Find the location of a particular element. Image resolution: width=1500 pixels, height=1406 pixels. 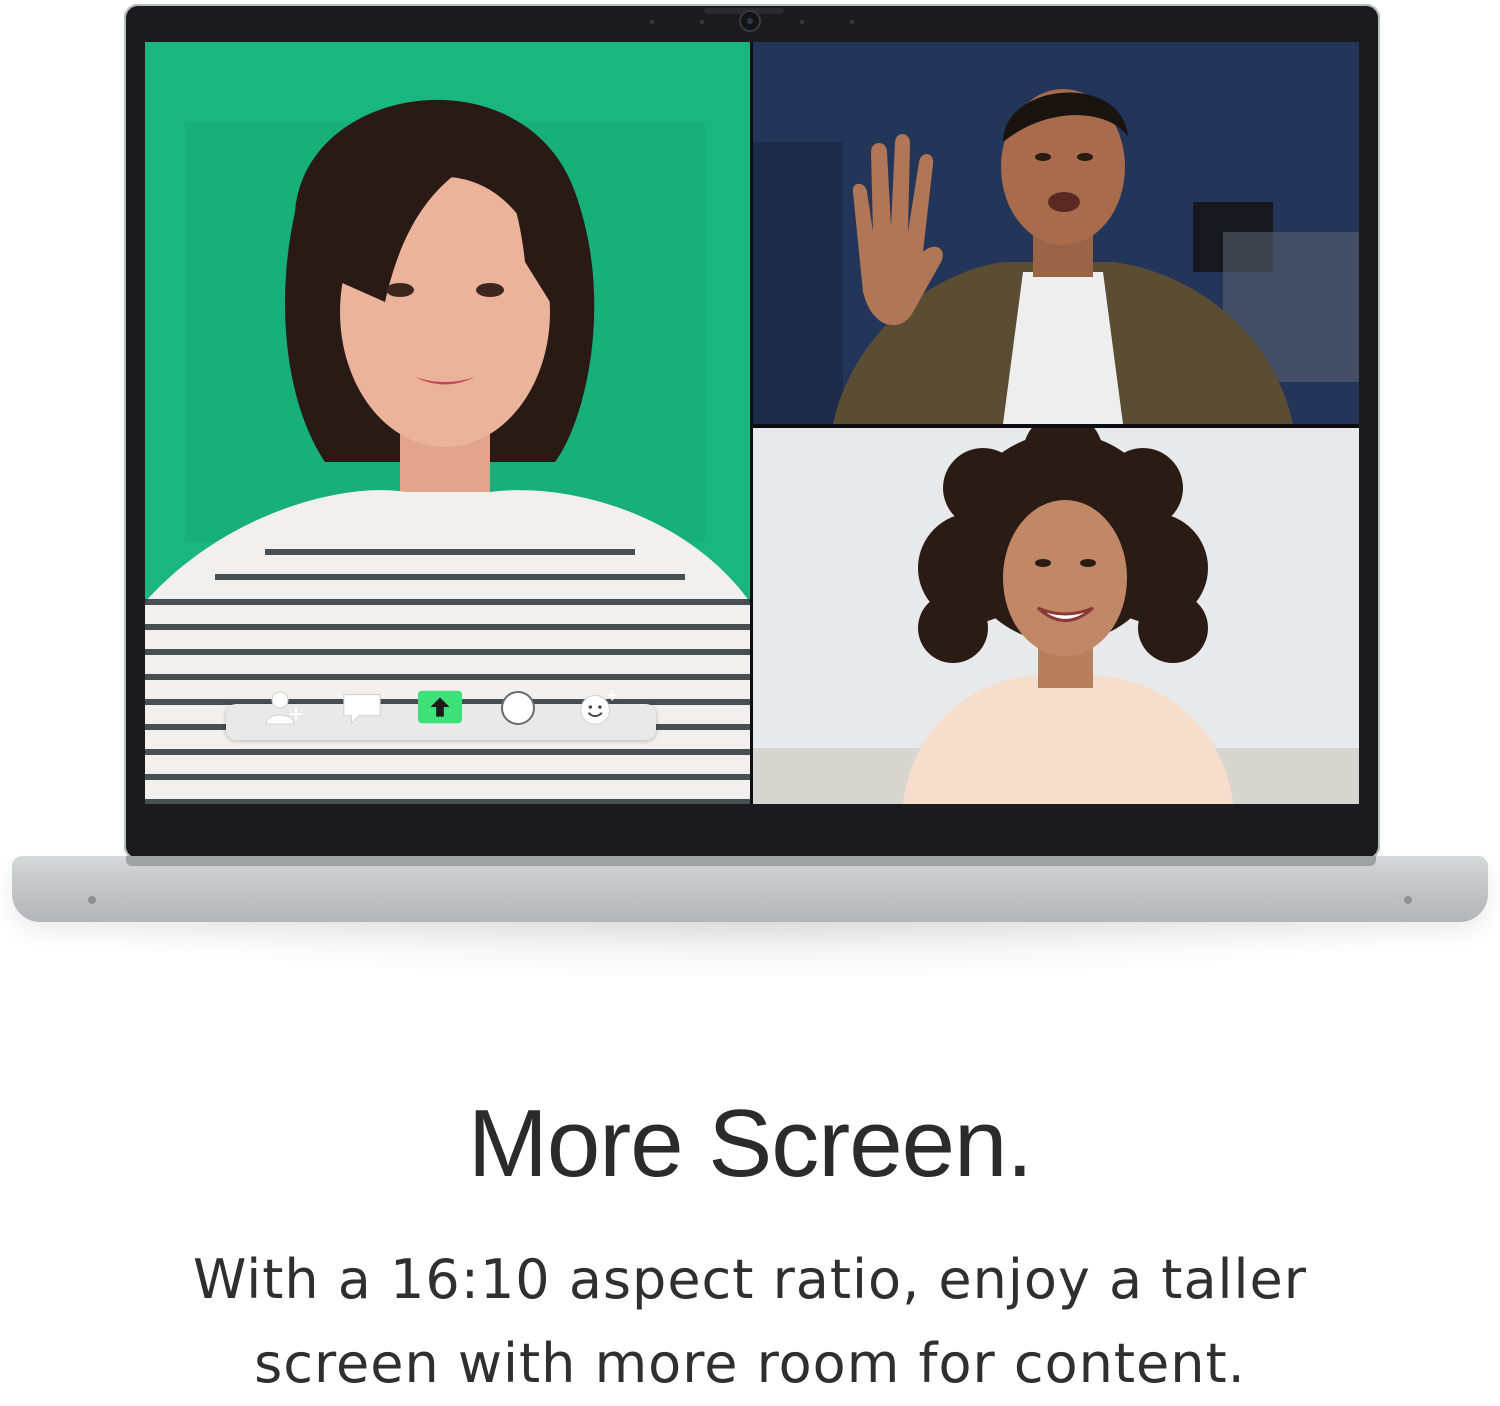

share-screen-icon is located at coordinates (440, 707).